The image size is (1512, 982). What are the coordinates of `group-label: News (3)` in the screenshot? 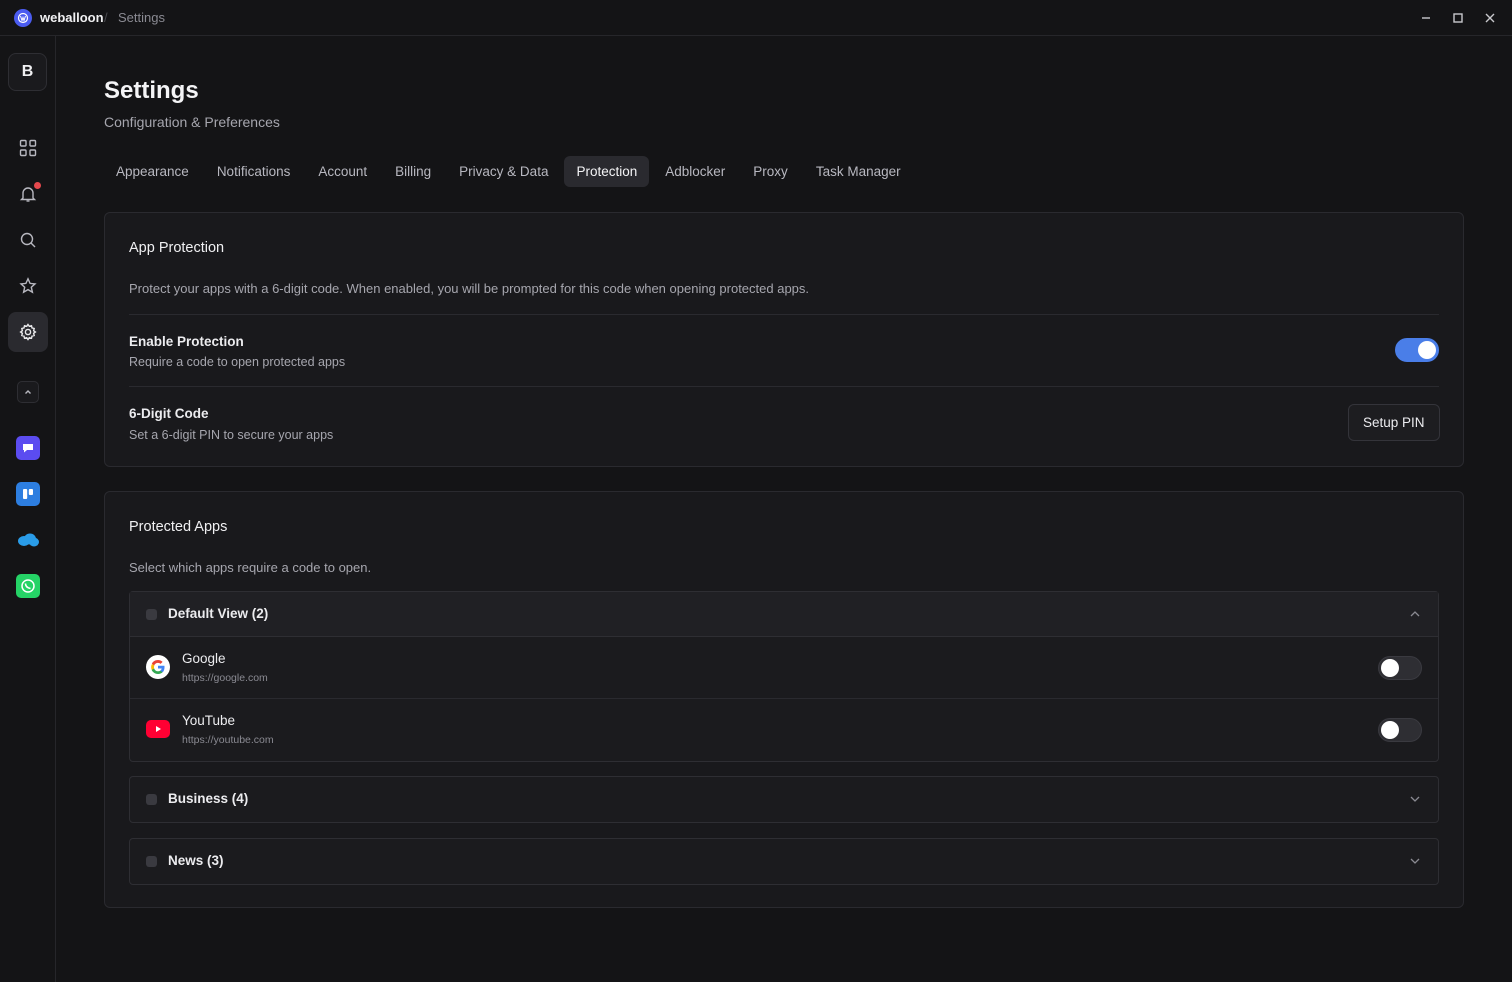 It's located at (196, 860).